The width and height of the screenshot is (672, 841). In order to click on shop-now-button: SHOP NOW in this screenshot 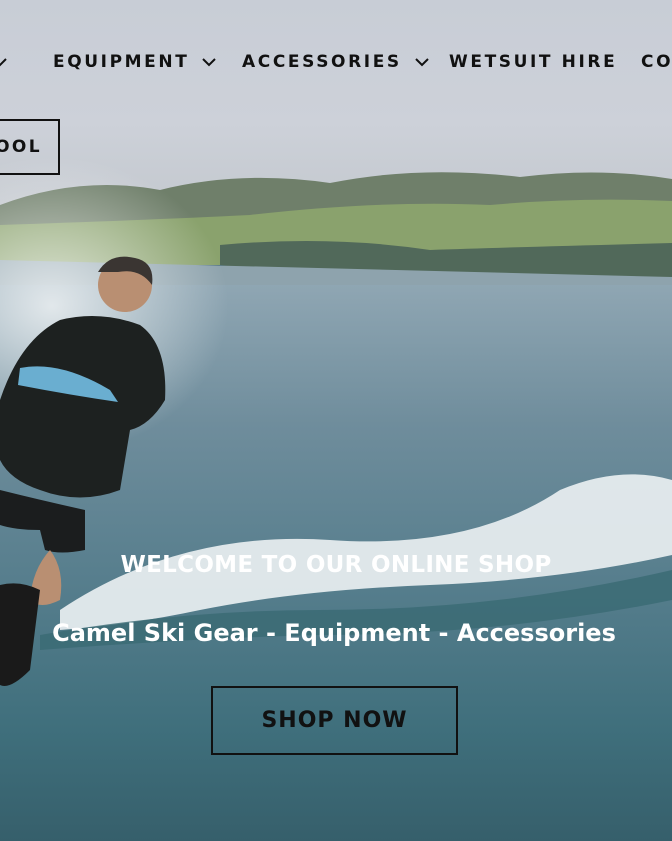, I will do `click(334, 720)`.